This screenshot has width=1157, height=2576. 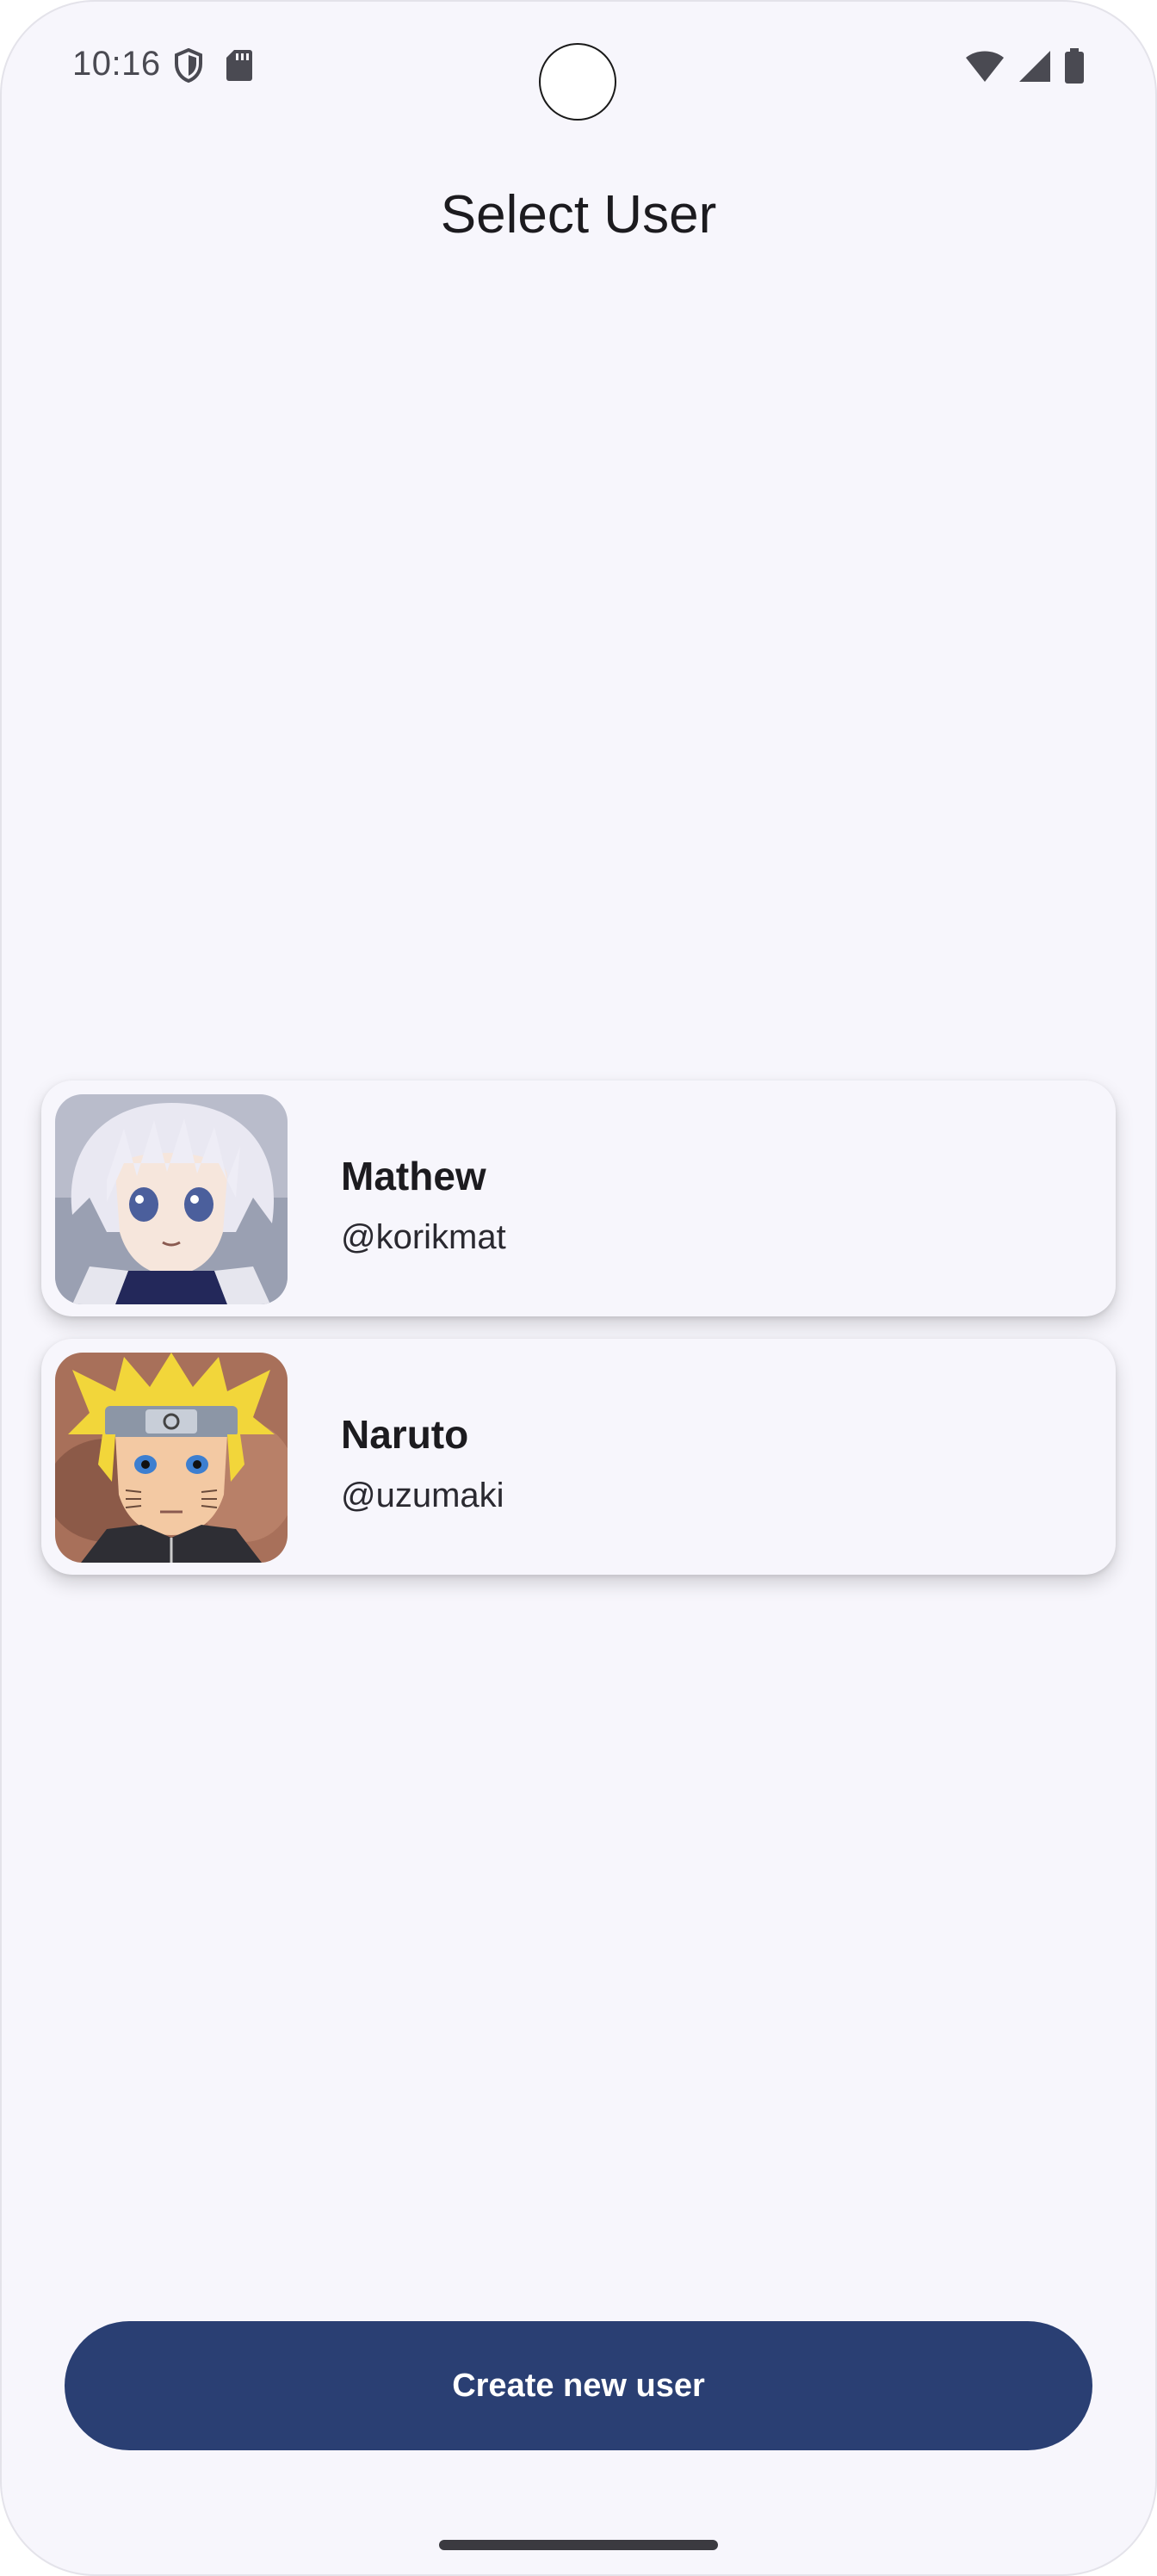 What do you see at coordinates (1075, 68) in the screenshot?
I see `battery-icon` at bounding box center [1075, 68].